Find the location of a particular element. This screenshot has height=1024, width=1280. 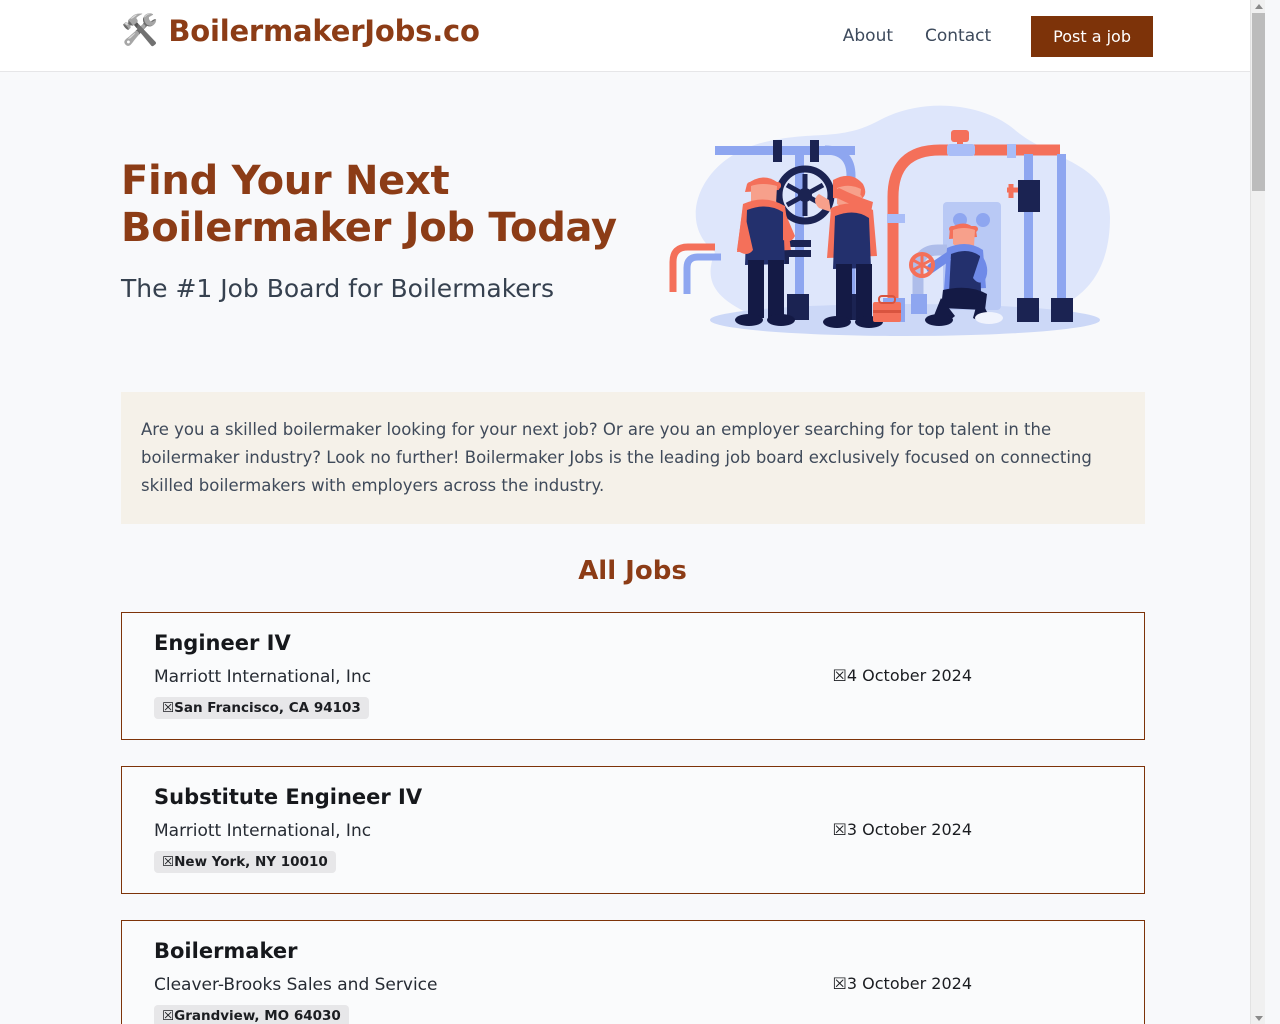

hero-illustration is located at coordinates (885, 224).